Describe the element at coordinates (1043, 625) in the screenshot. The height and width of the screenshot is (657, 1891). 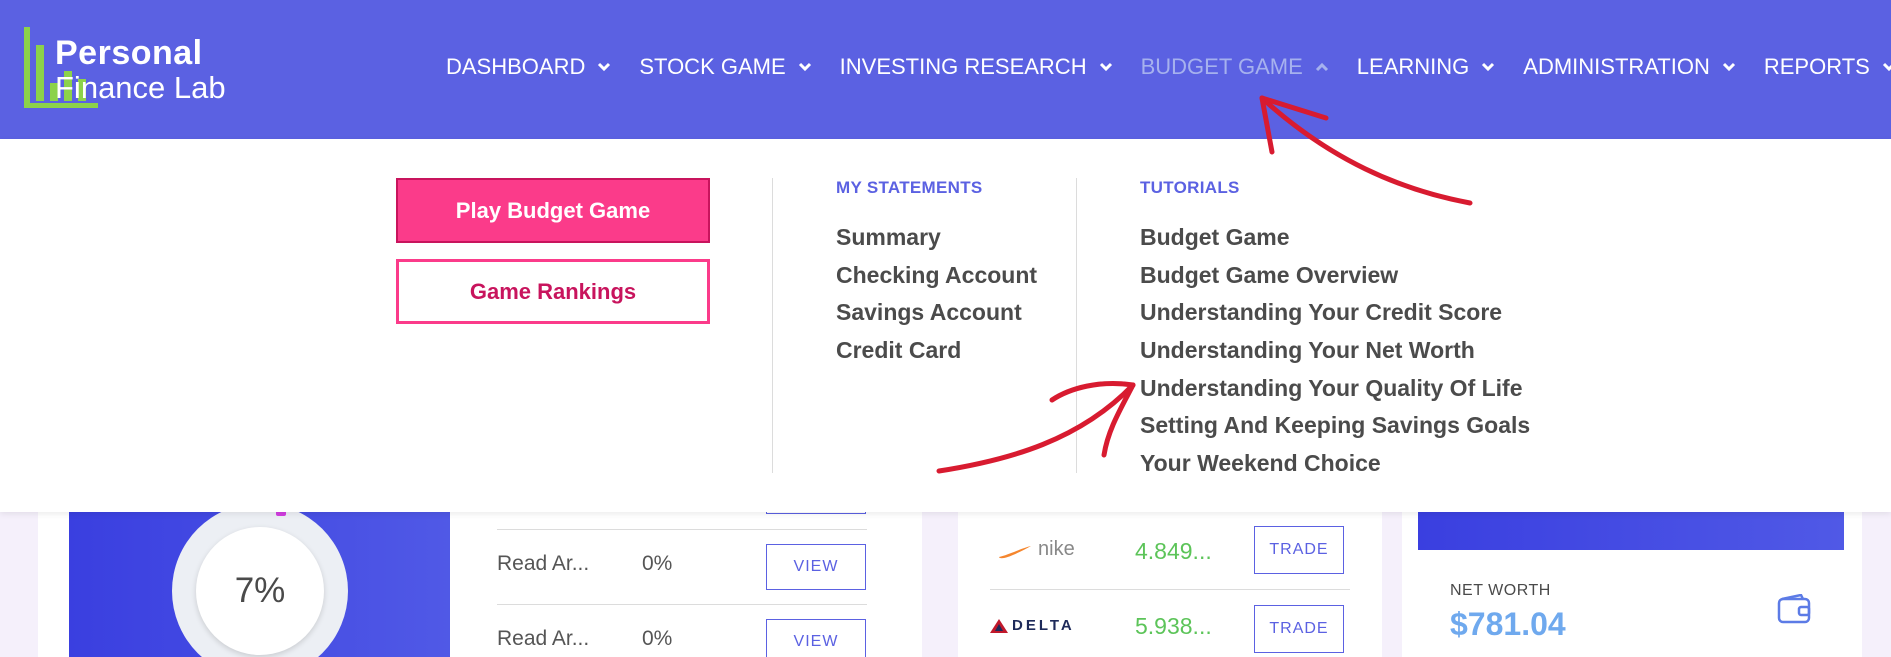
I see `stock-name: DELTA` at that location.